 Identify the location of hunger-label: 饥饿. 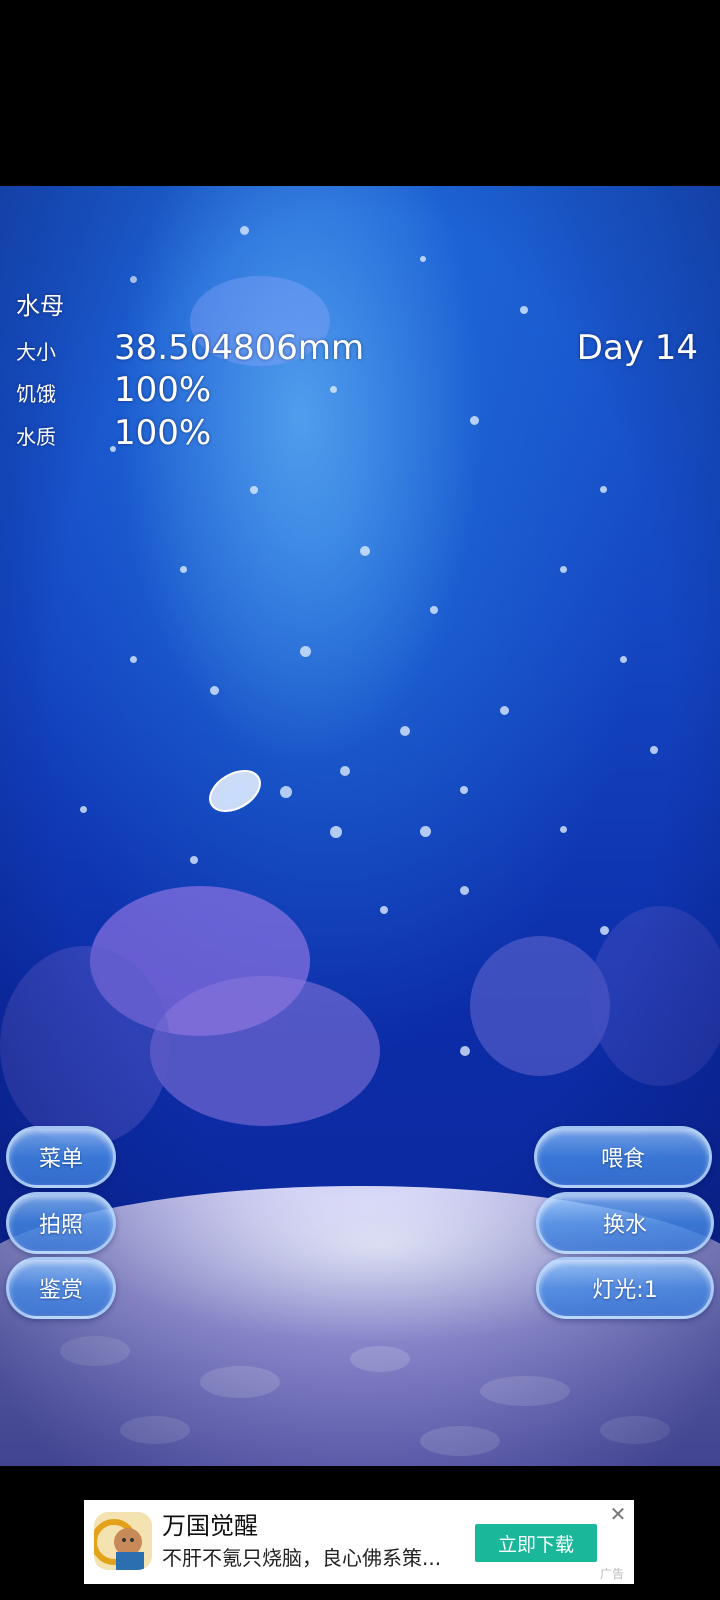
(36, 394).